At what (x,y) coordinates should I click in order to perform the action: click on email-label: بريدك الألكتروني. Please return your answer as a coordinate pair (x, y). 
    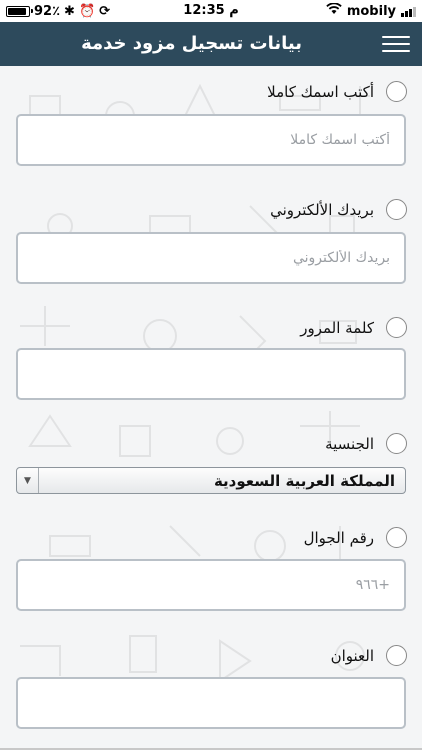
    Looking at the image, I should click on (322, 210).